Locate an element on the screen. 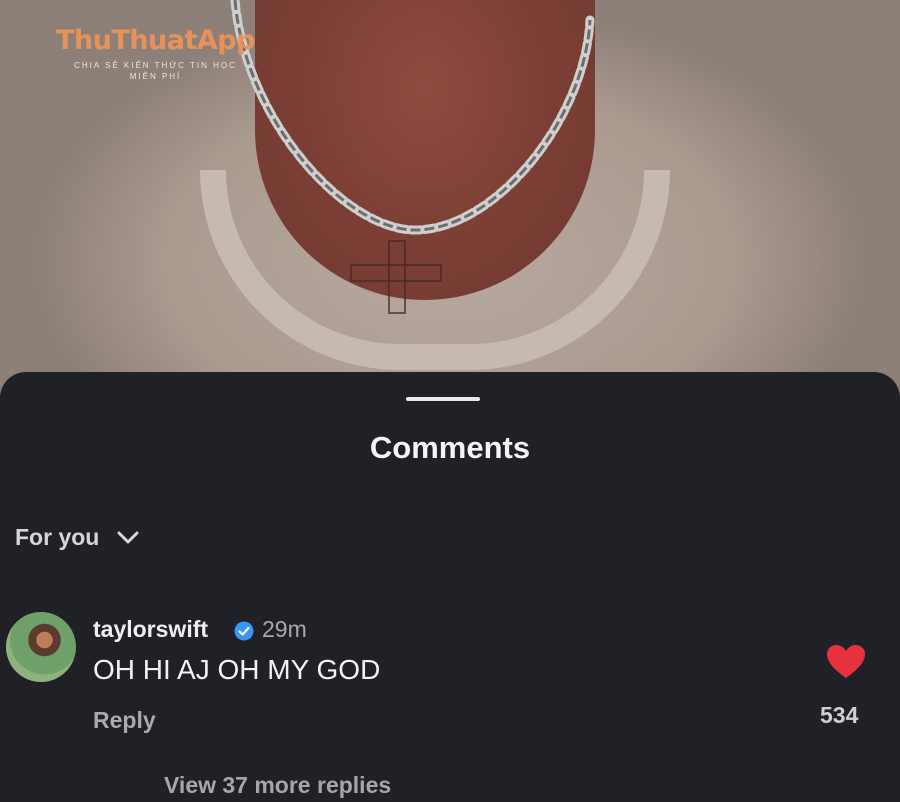 The width and height of the screenshot is (900, 802). cross-tattoo is located at coordinates (396, 277).